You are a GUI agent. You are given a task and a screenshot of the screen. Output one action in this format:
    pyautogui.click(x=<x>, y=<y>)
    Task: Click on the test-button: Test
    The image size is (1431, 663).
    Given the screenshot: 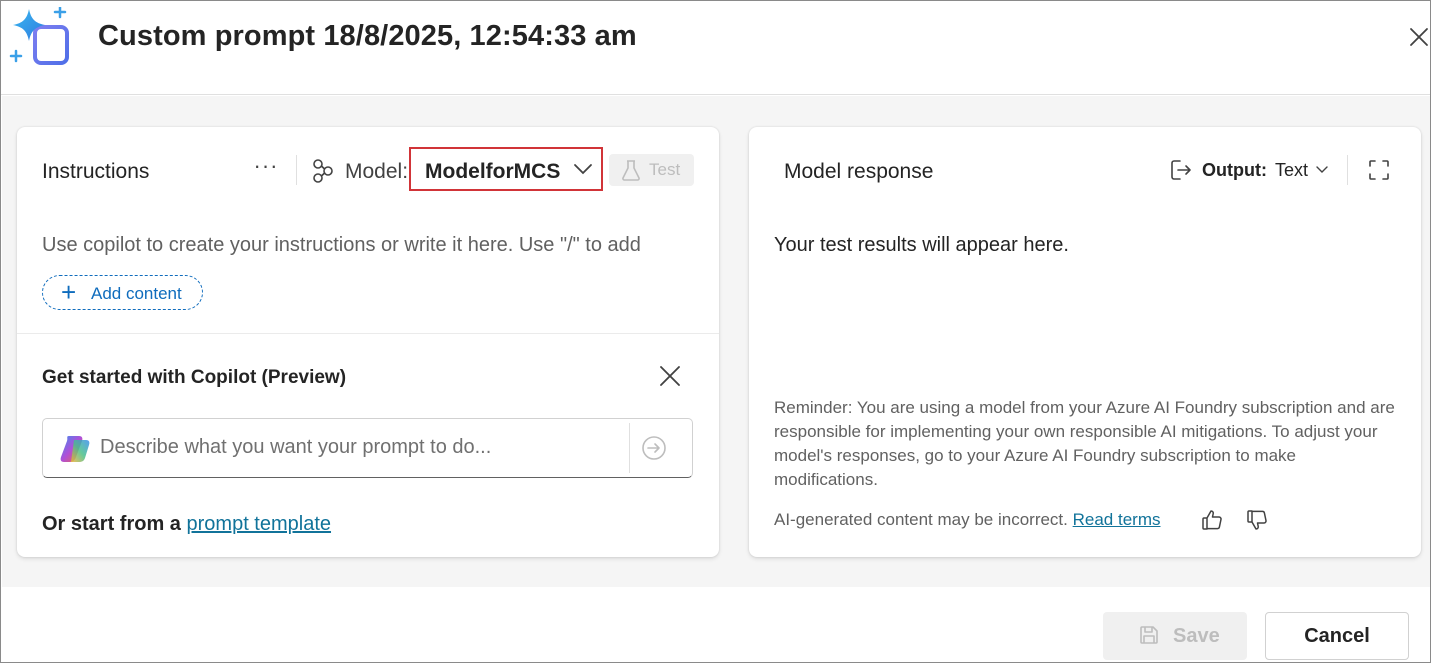 What is the action you would take?
    pyautogui.click(x=651, y=170)
    